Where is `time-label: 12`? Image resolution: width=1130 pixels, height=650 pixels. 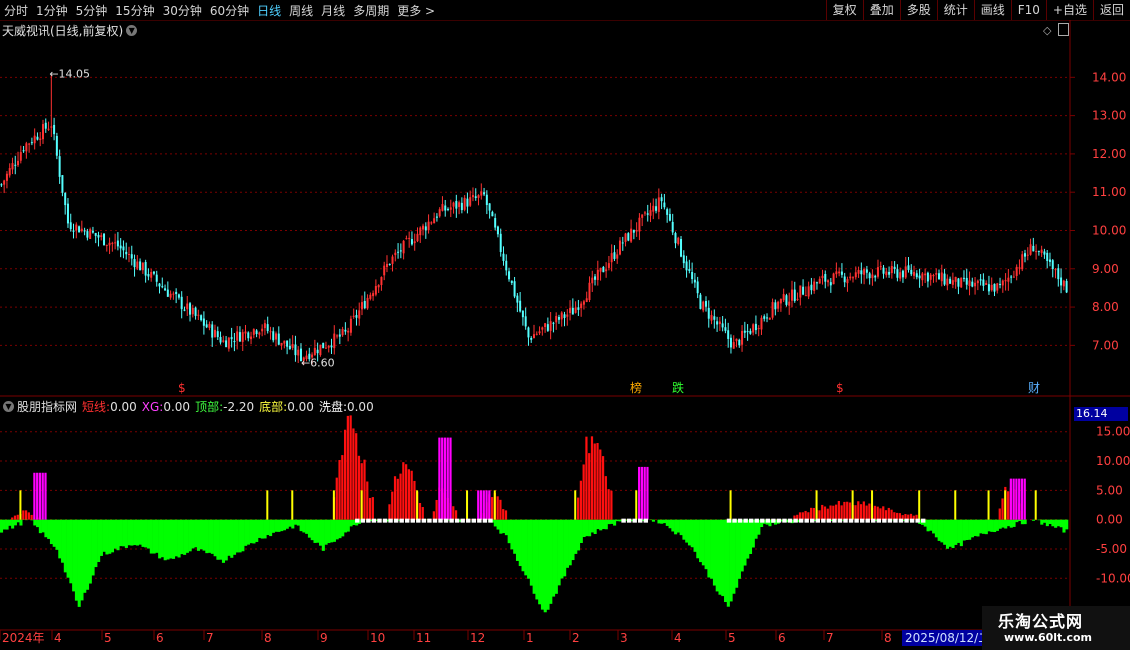 time-label: 12 is located at coordinates (477, 638).